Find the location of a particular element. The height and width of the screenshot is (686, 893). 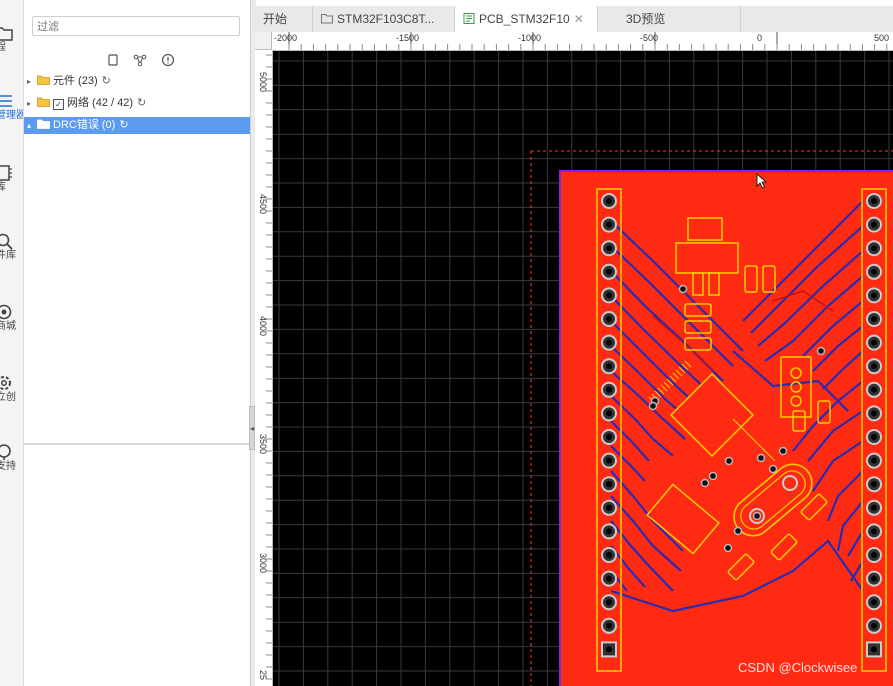

rail-item-project: 程 is located at coordinates (11, 38).